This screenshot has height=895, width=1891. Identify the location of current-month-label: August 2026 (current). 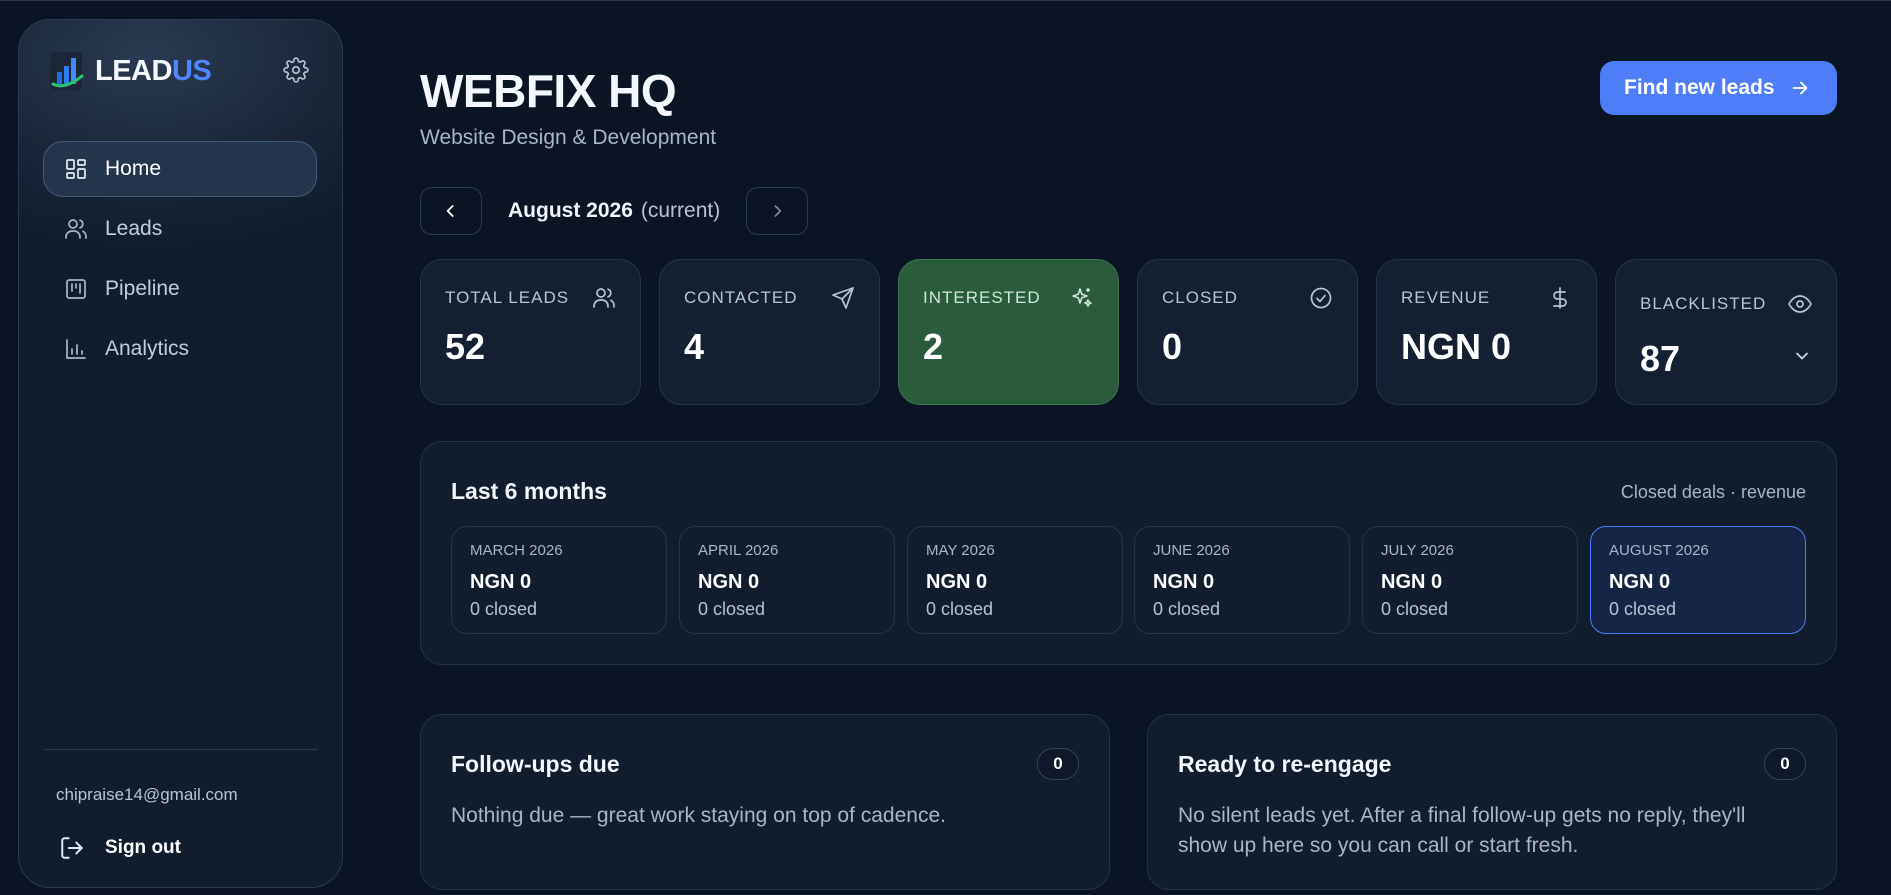
(614, 211).